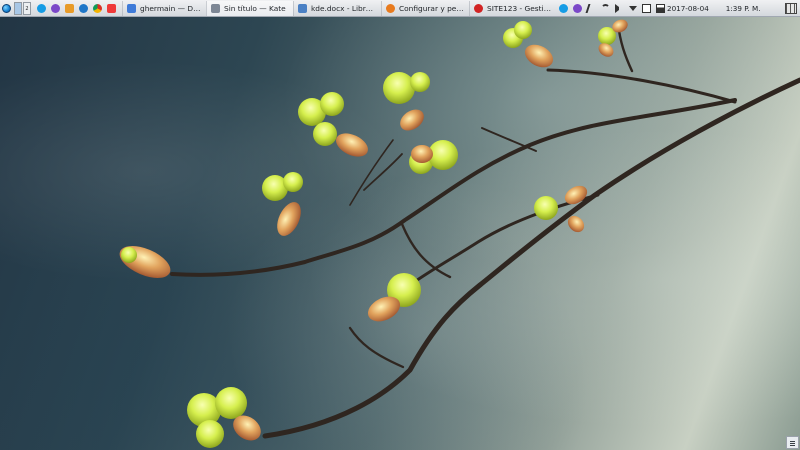 The height and width of the screenshot is (450, 800). Describe the element at coordinates (6, 8) in the screenshot. I see `application-launcher-icon` at that location.